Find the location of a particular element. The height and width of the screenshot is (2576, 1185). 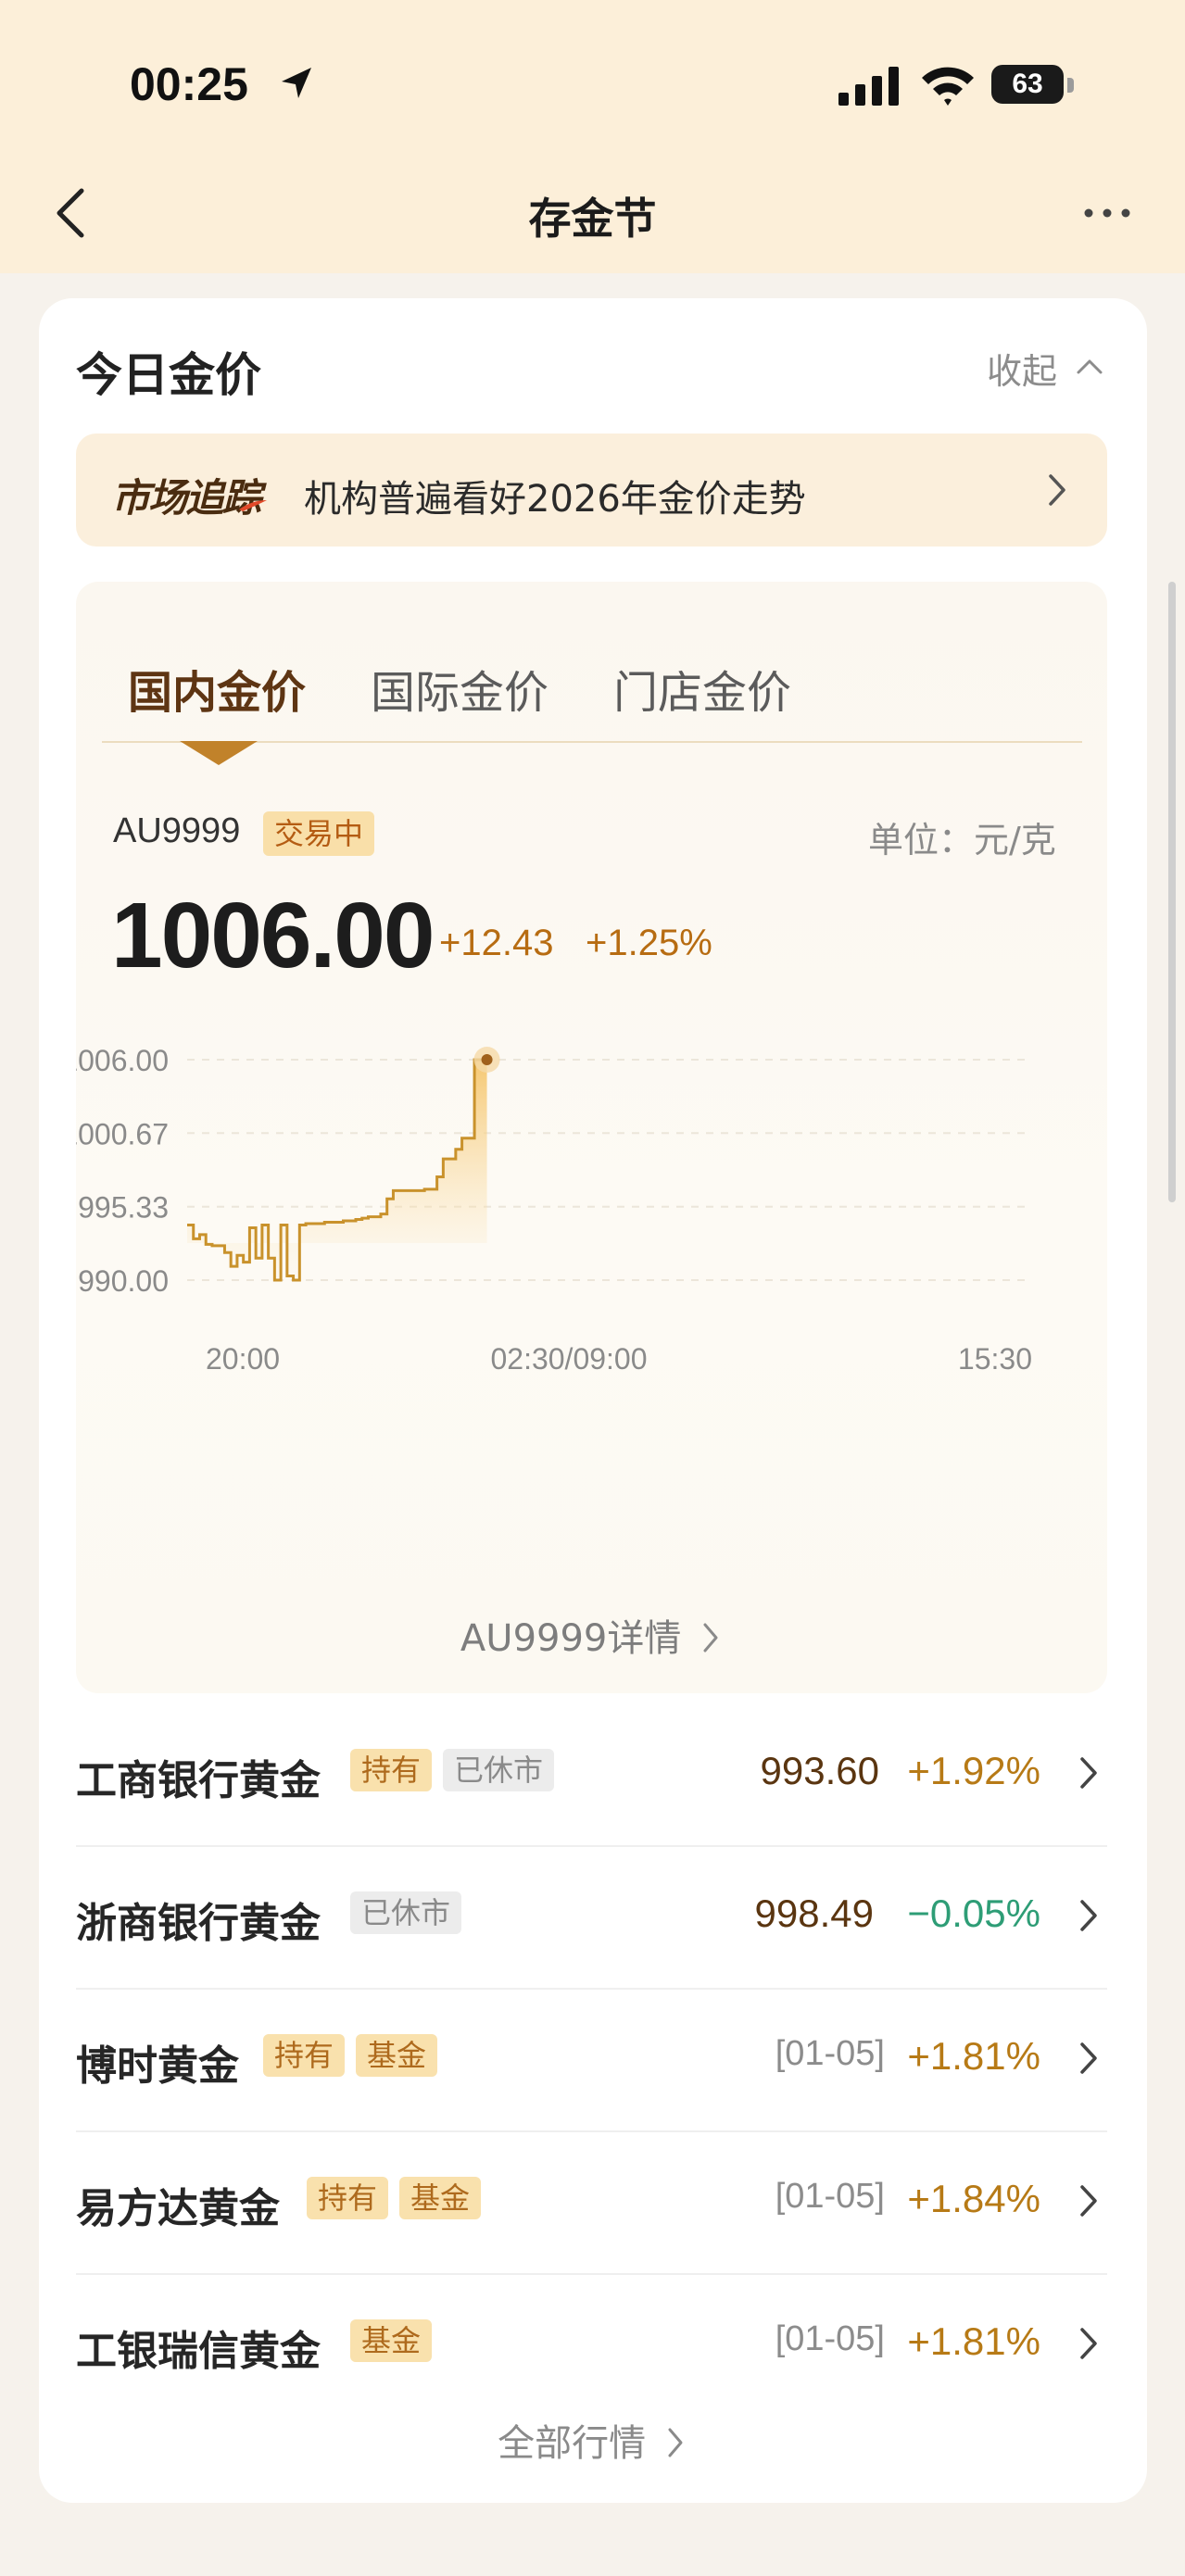

current-price: 1006.00 is located at coordinates (273, 935).